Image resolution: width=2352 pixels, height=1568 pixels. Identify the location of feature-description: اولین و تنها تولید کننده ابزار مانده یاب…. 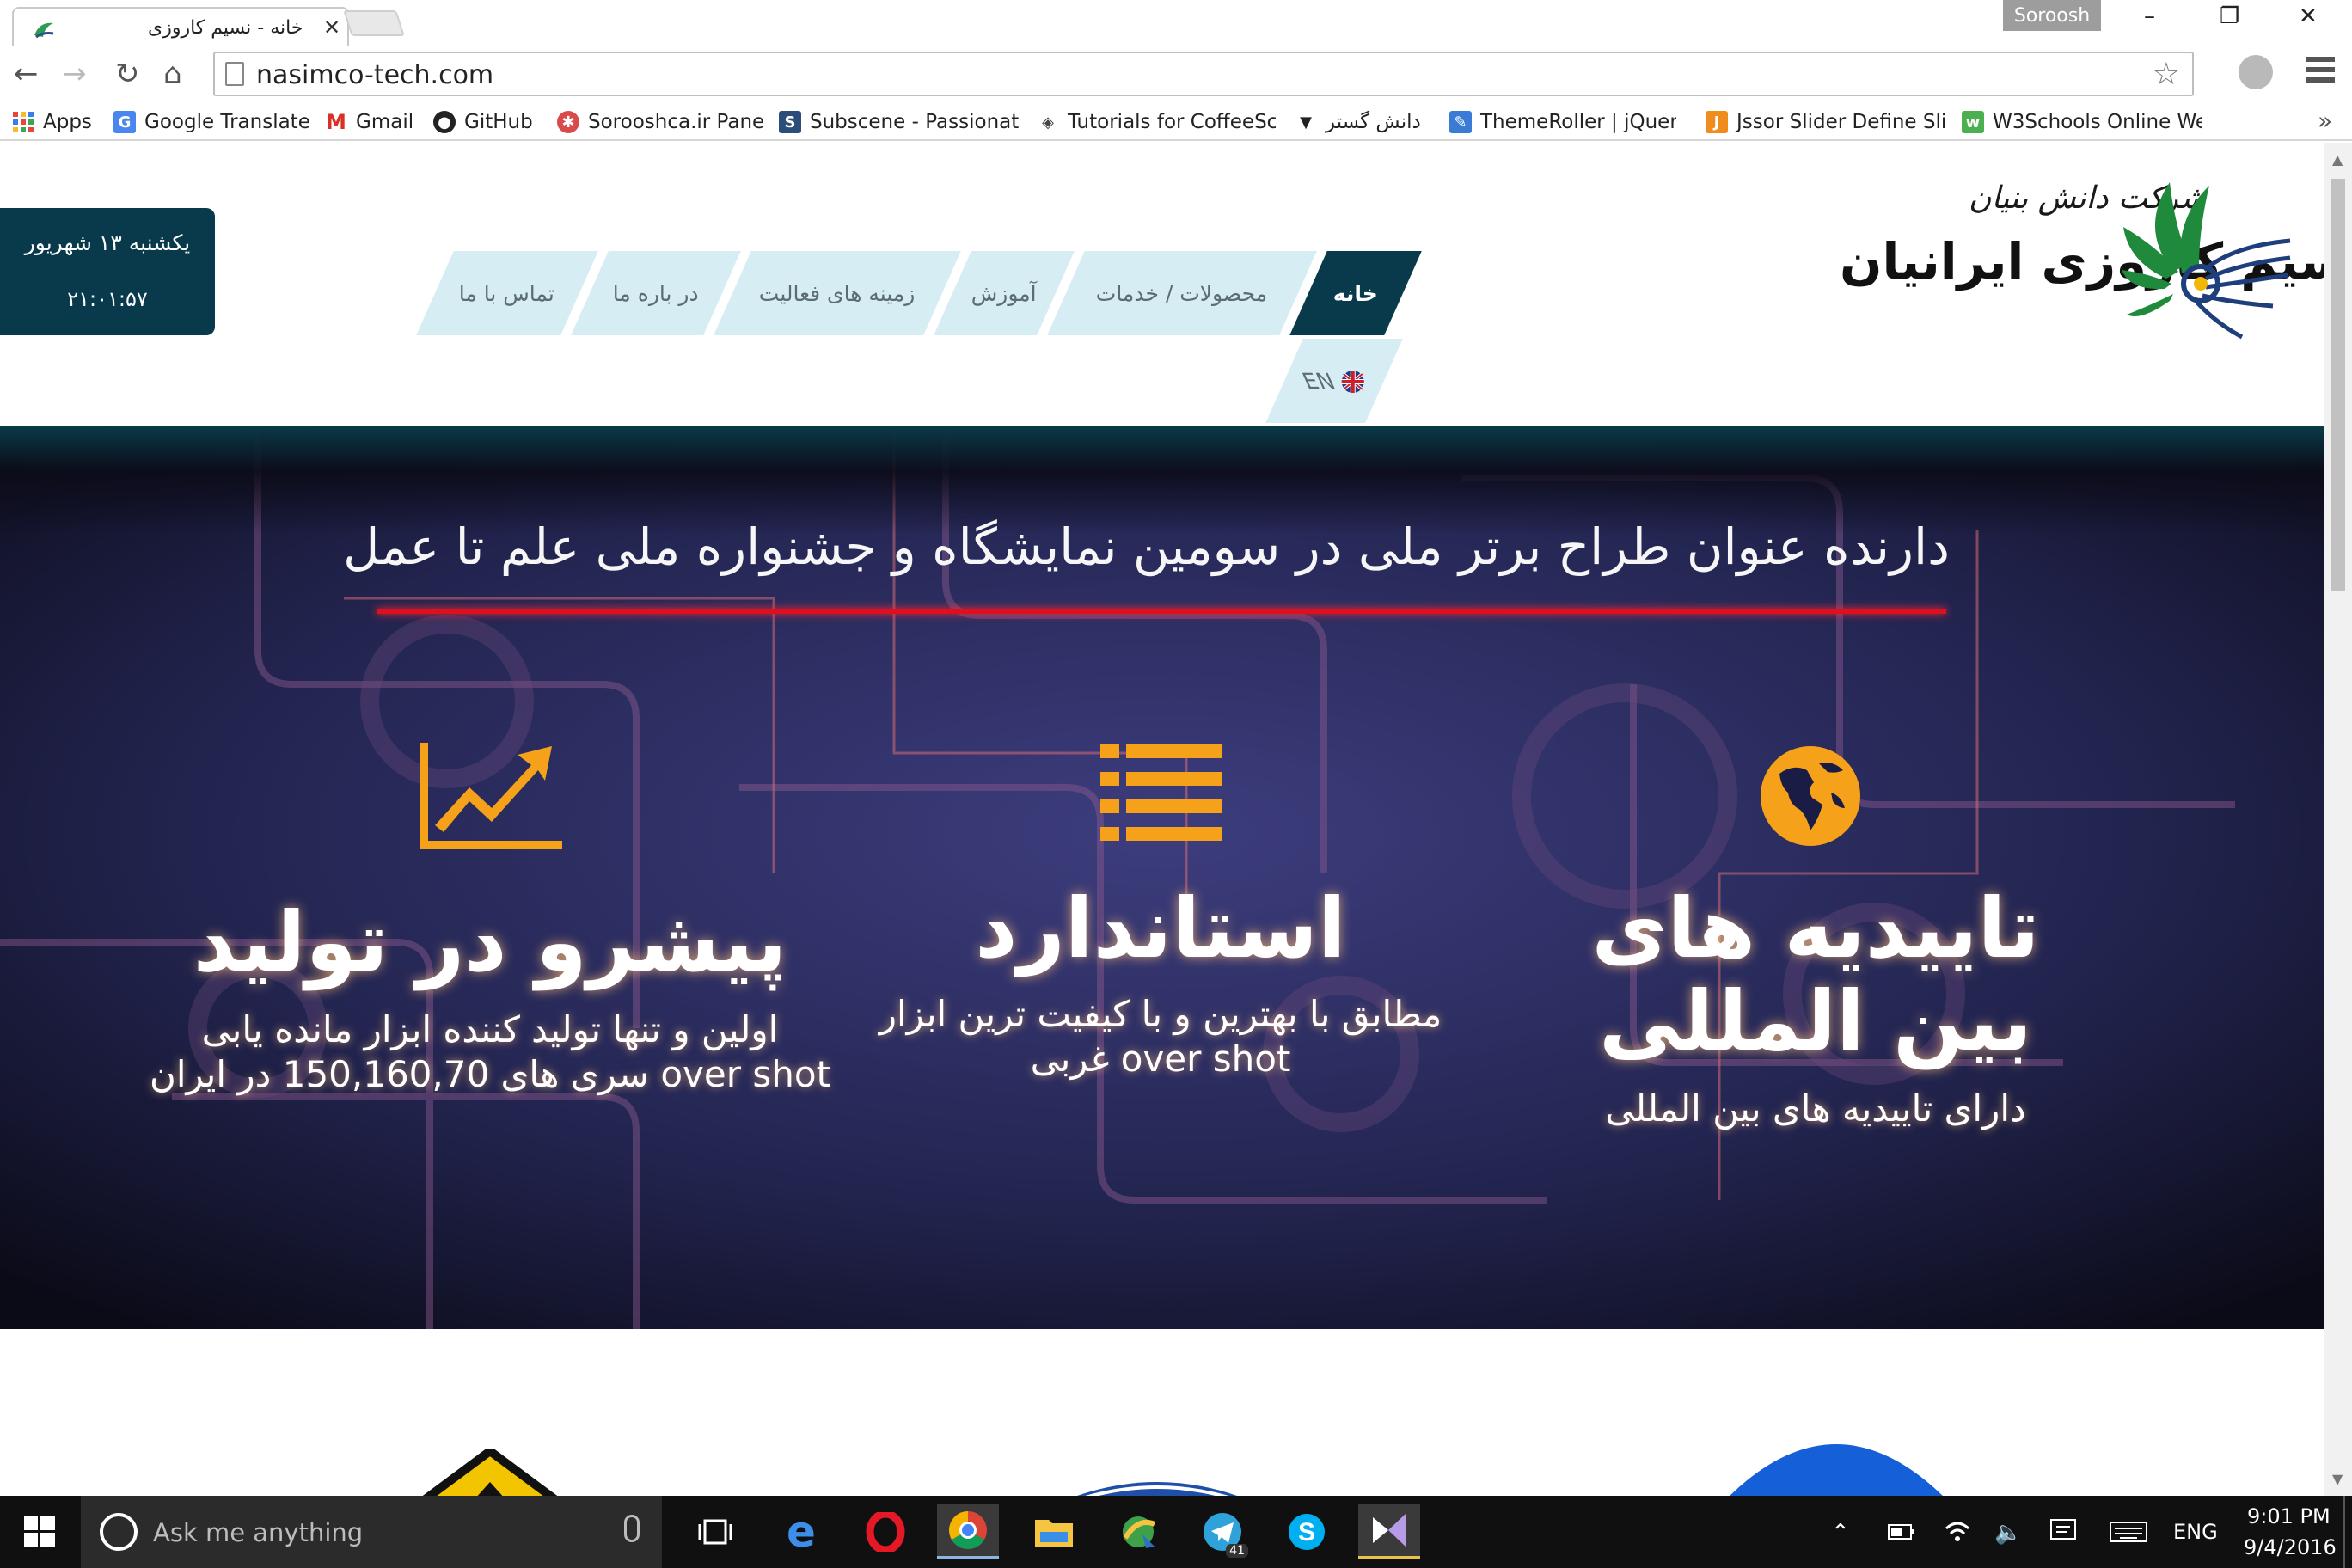
(490, 1029).